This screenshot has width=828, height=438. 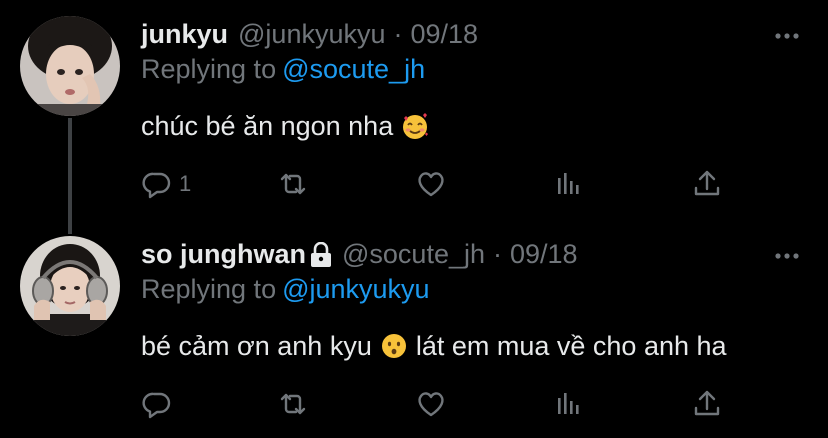 What do you see at coordinates (355, 289) in the screenshot?
I see `replying-to-handle-link: @junkyukyu` at bounding box center [355, 289].